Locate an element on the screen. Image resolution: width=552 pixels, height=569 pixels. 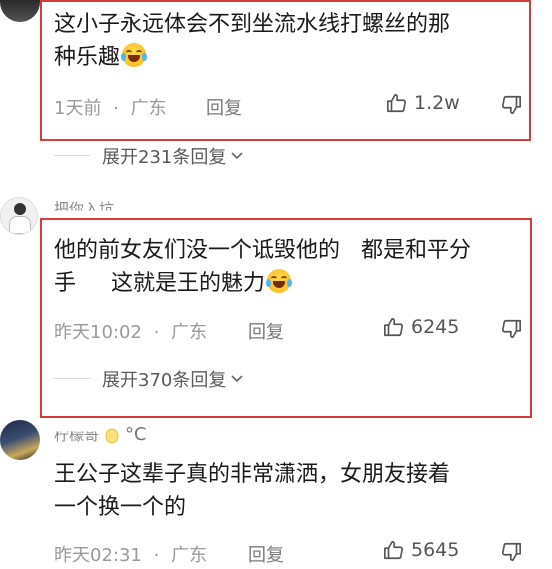
comment-line: 手 这就是王的魅力 is located at coordinates (262, 283).